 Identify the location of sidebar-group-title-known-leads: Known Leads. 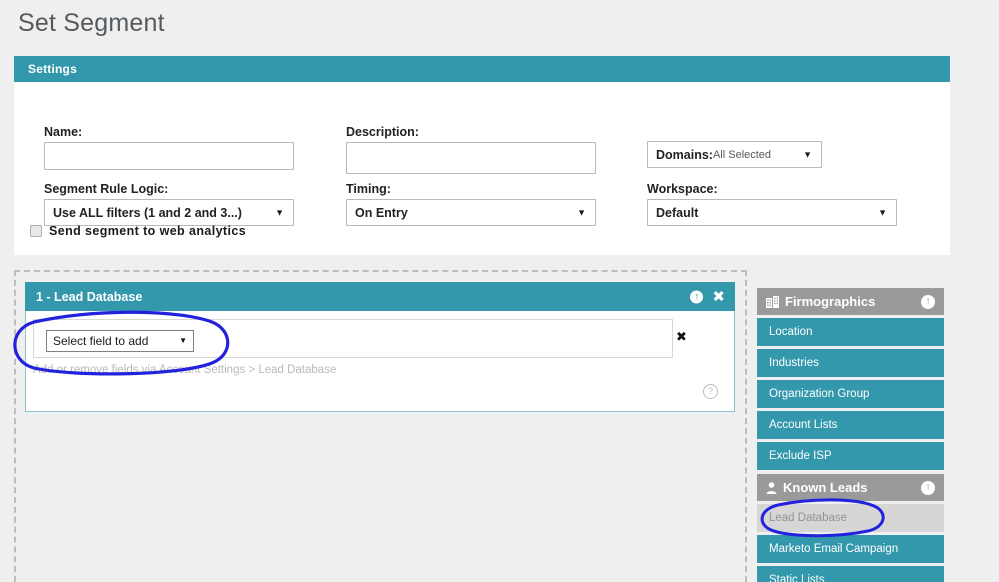
(825, 487).